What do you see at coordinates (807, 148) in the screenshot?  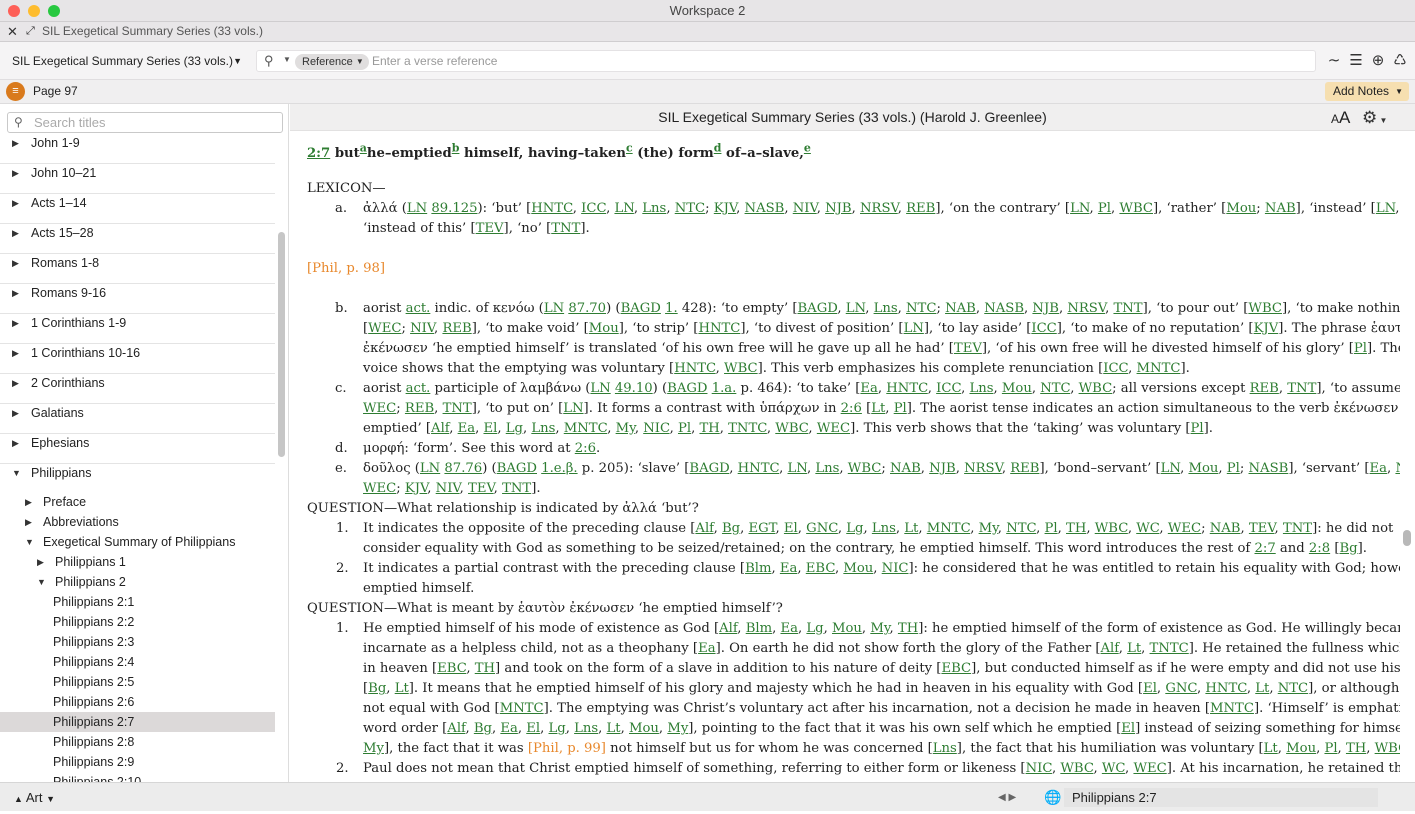 I see `reference-link: e` at bounding box center [807, 148].